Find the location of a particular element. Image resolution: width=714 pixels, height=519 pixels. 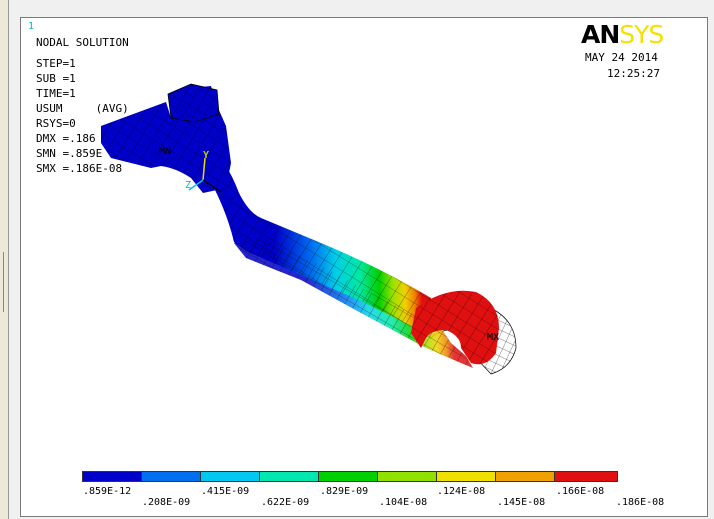

min-marker: MN is located at coordinates (165, 151).